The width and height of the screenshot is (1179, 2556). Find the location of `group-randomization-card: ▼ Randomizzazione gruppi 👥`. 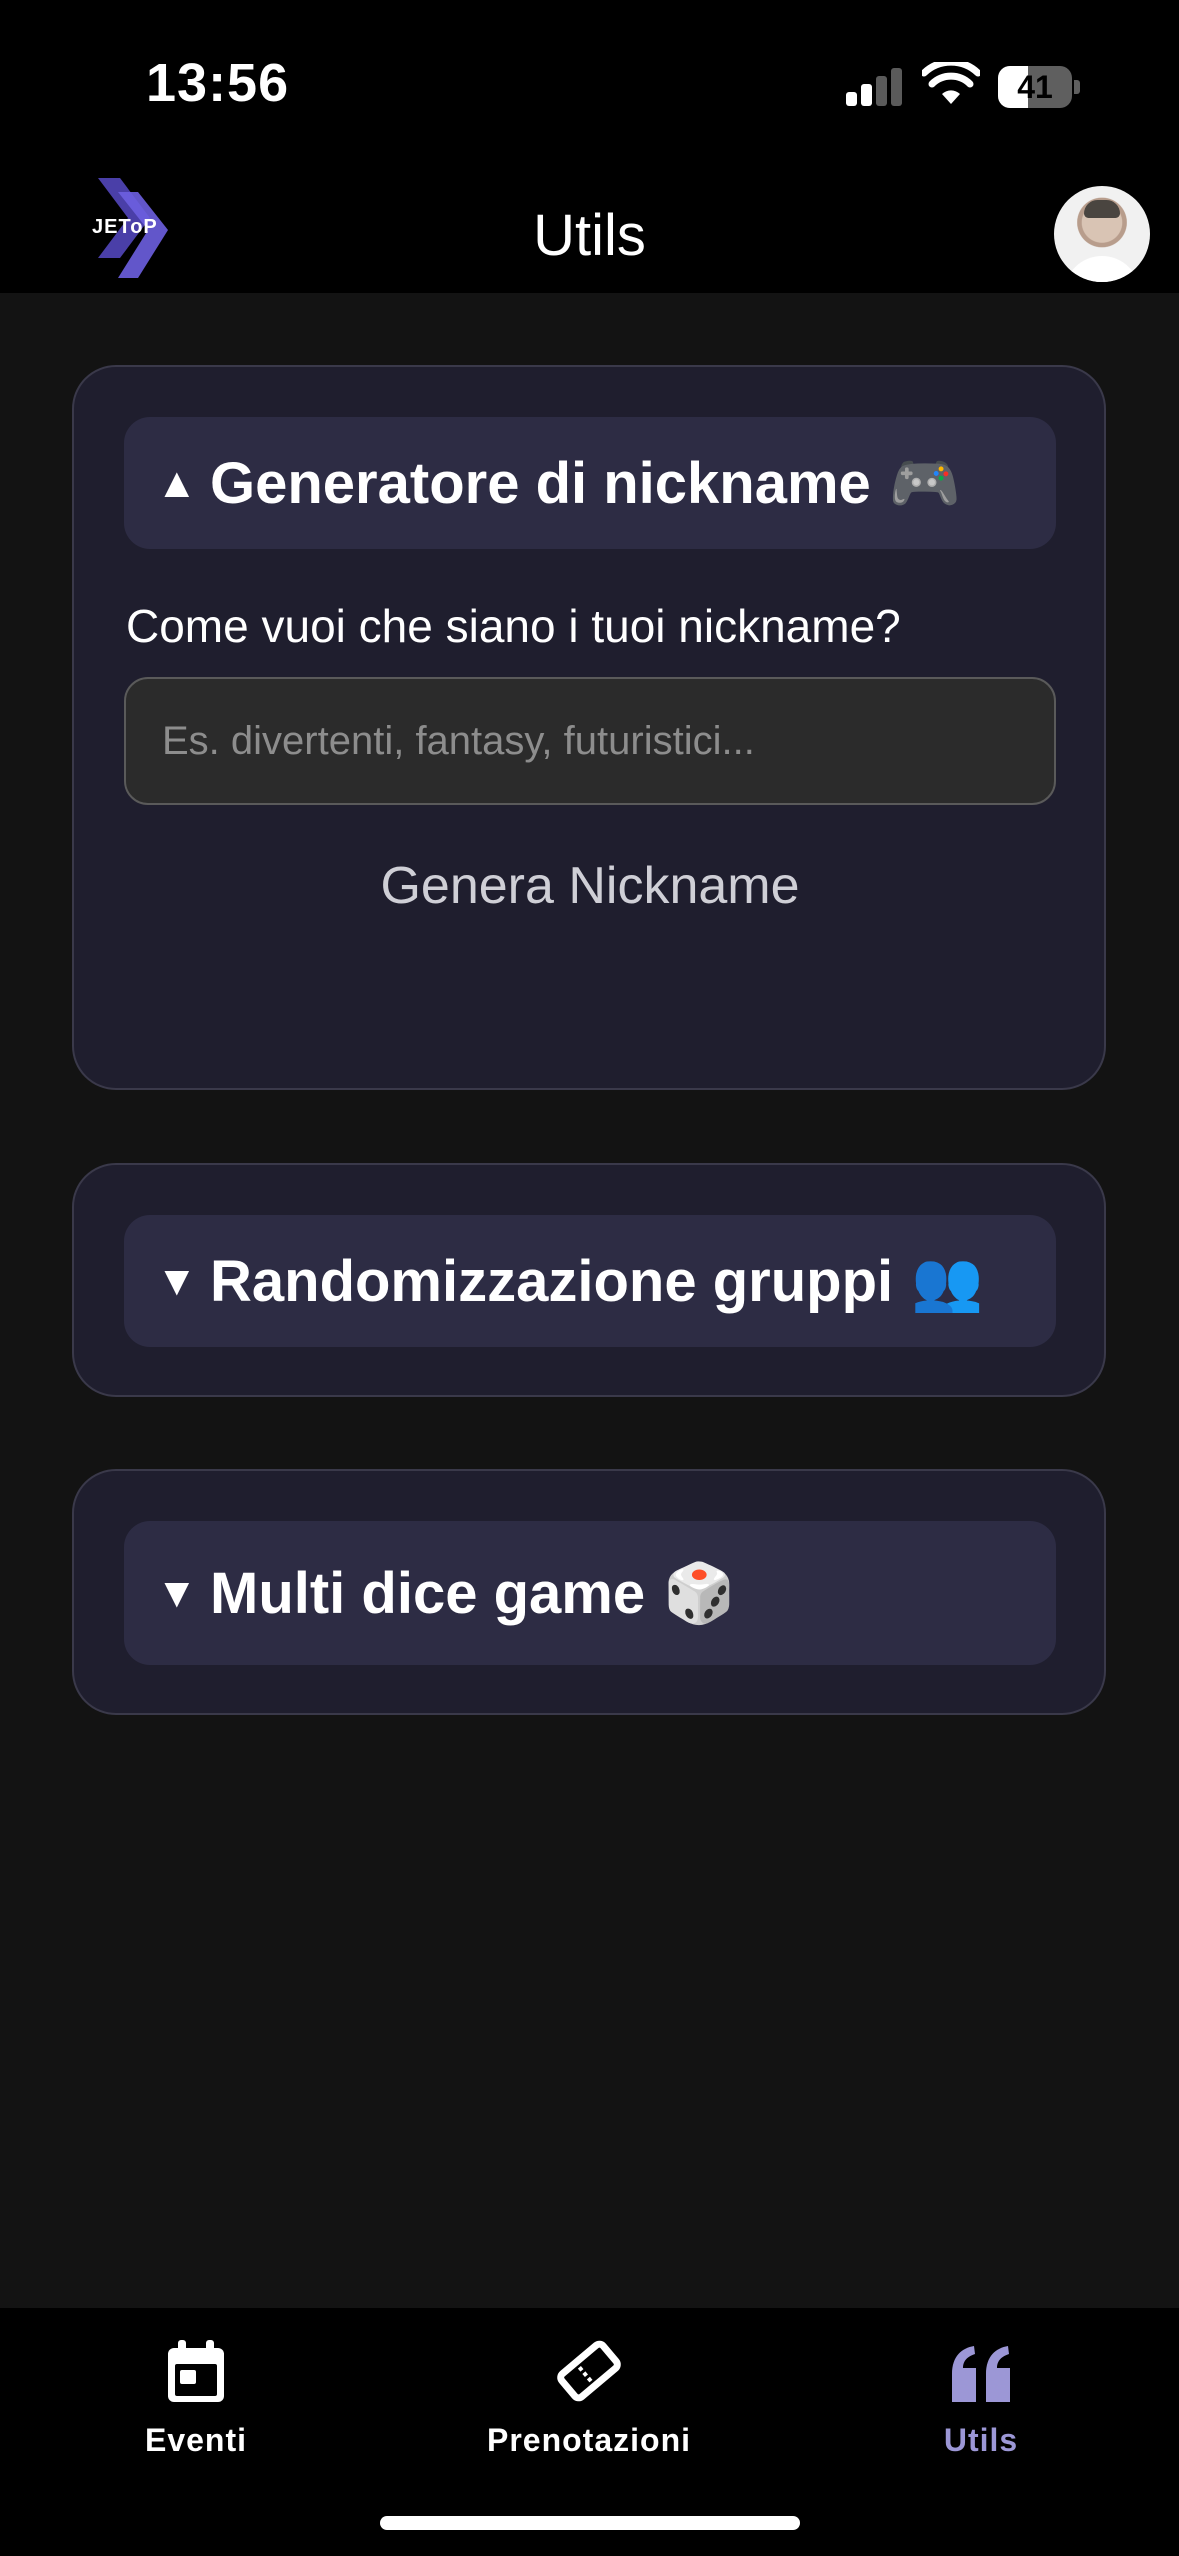

group-randomization-card: ▼ Randomizzazione gruppi 👥 is located at coordinates (589, 1280).